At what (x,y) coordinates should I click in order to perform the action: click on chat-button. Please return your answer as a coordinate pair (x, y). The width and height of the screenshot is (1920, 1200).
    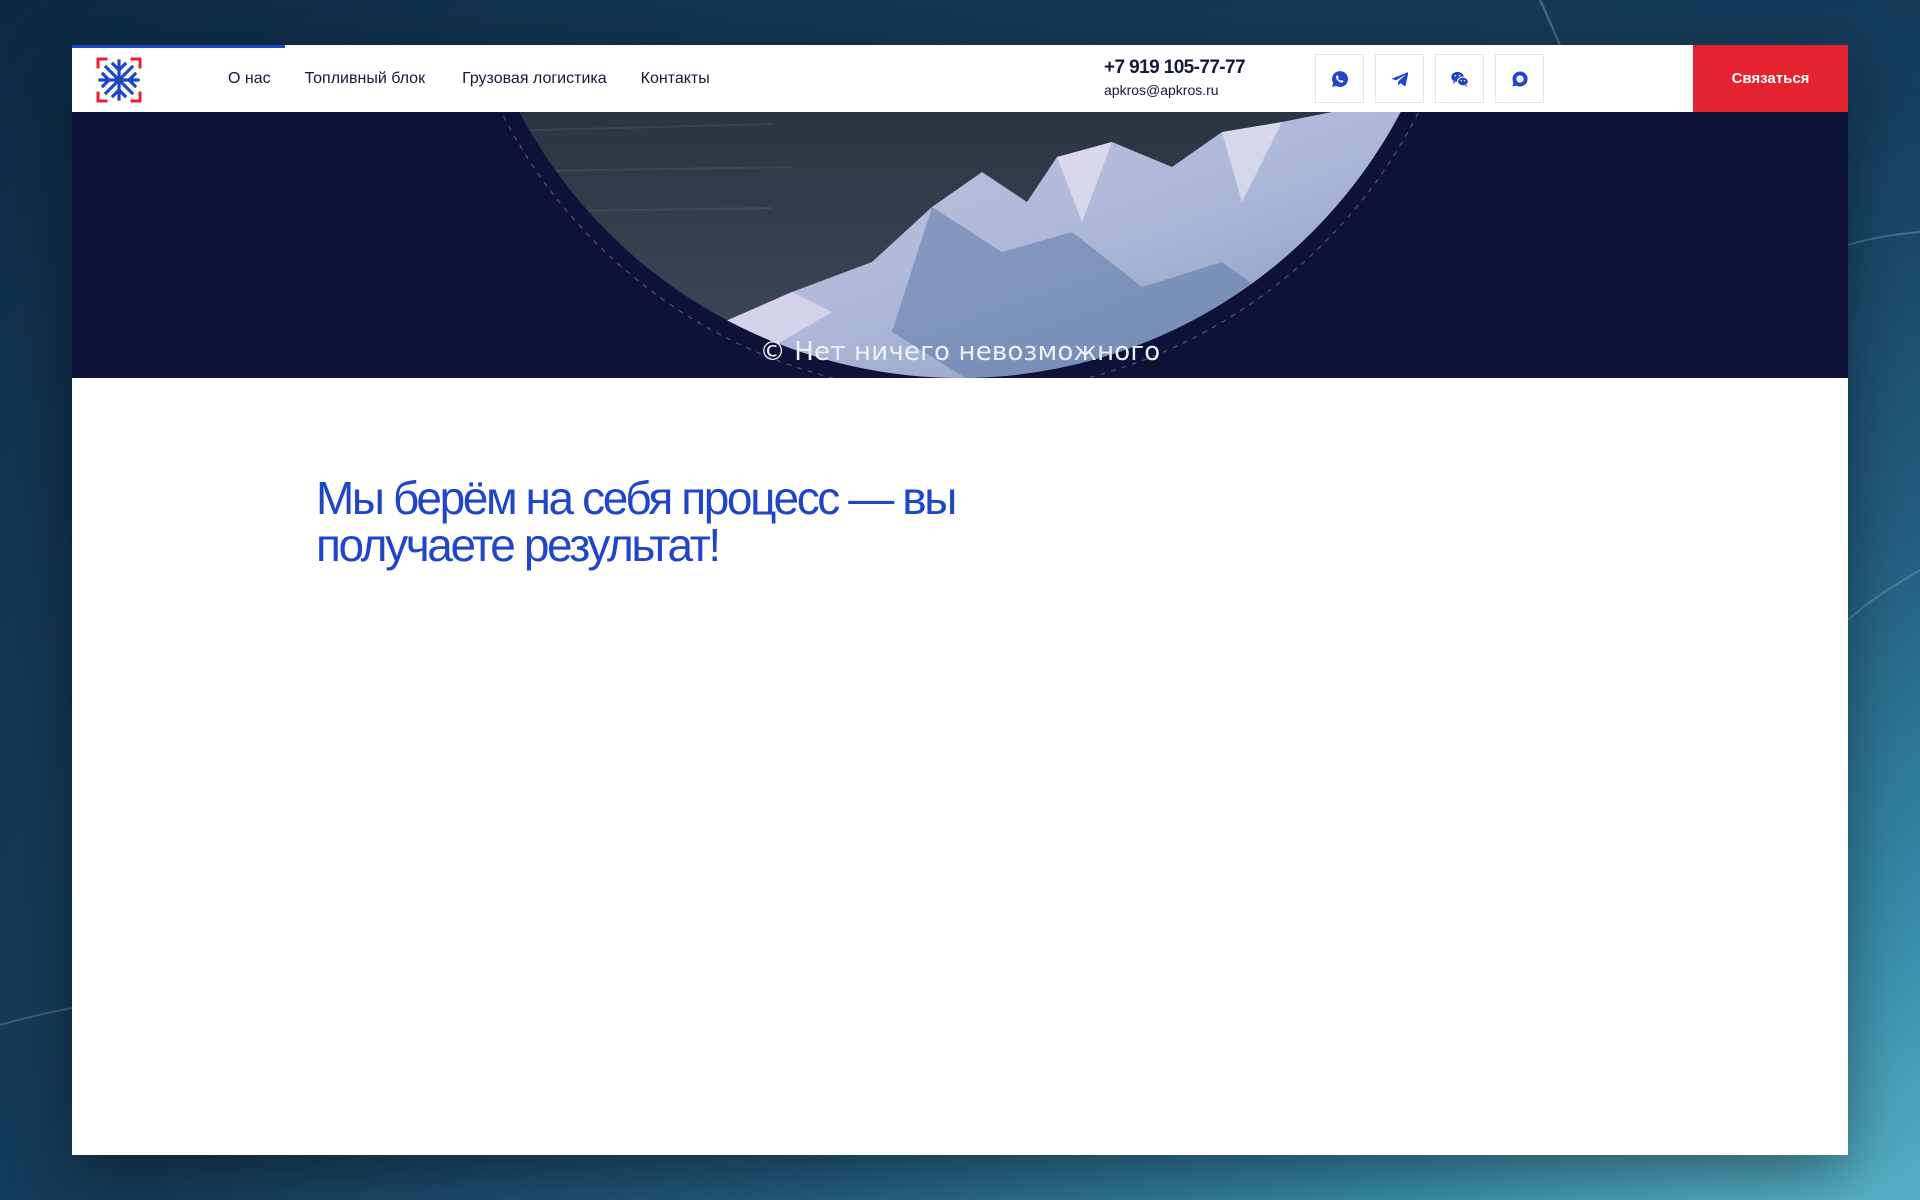
    Looking at the image, I should click on (1519, 78).